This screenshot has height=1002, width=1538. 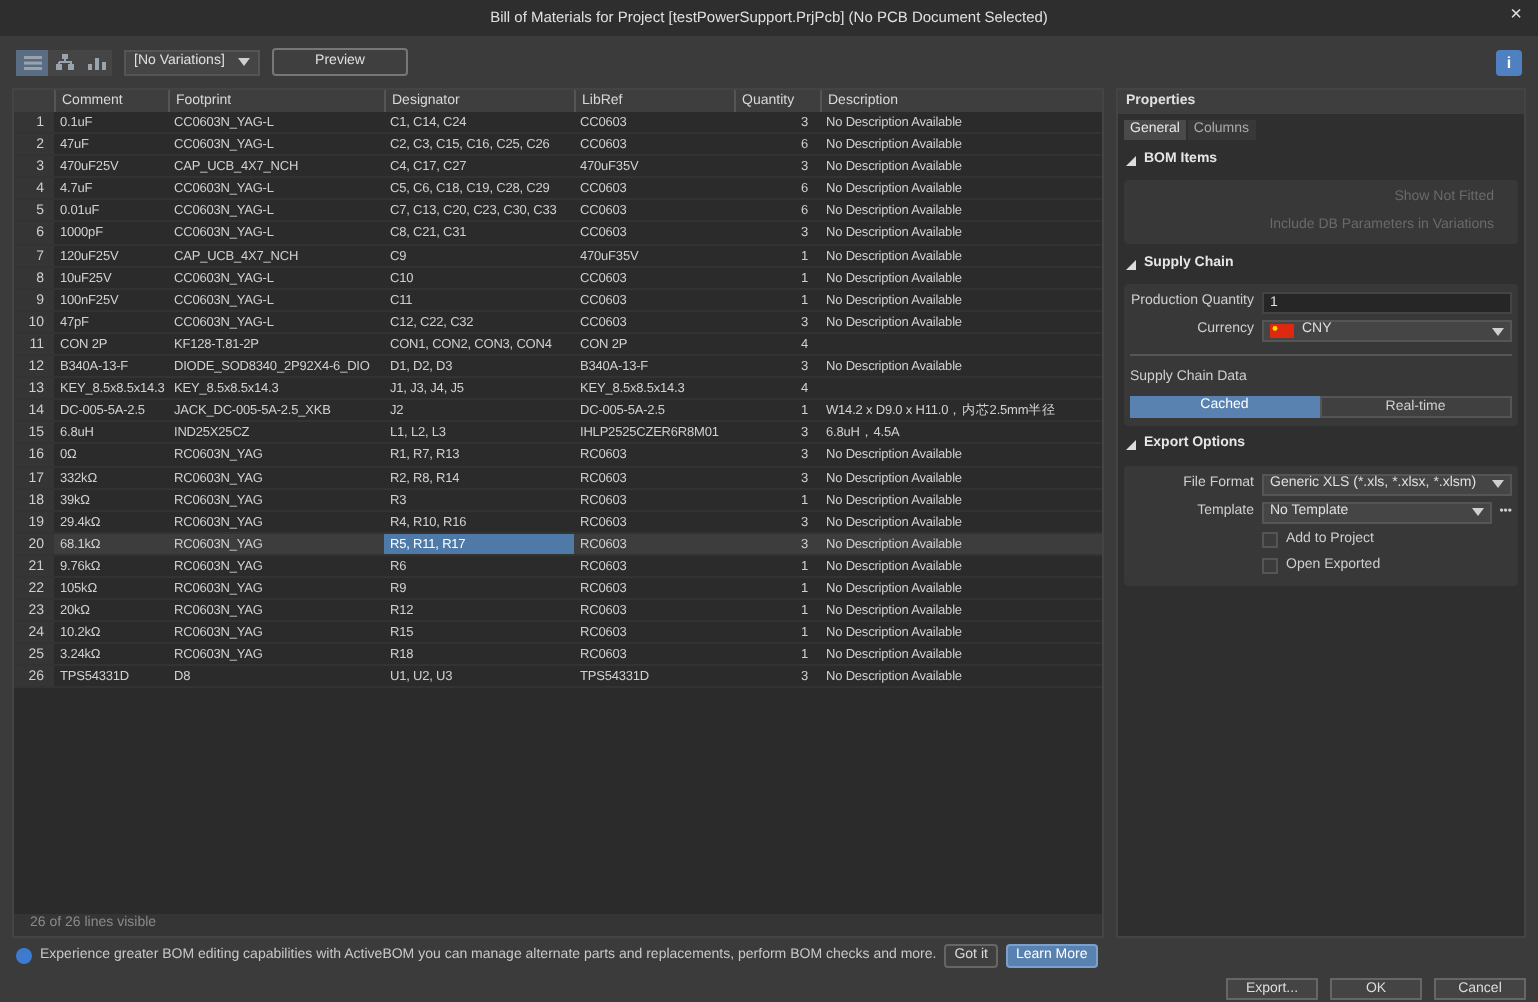 What do you see at coordinates (24, 956) in the screenshot?
I see `info-icon` at bounding box center [24, 956].